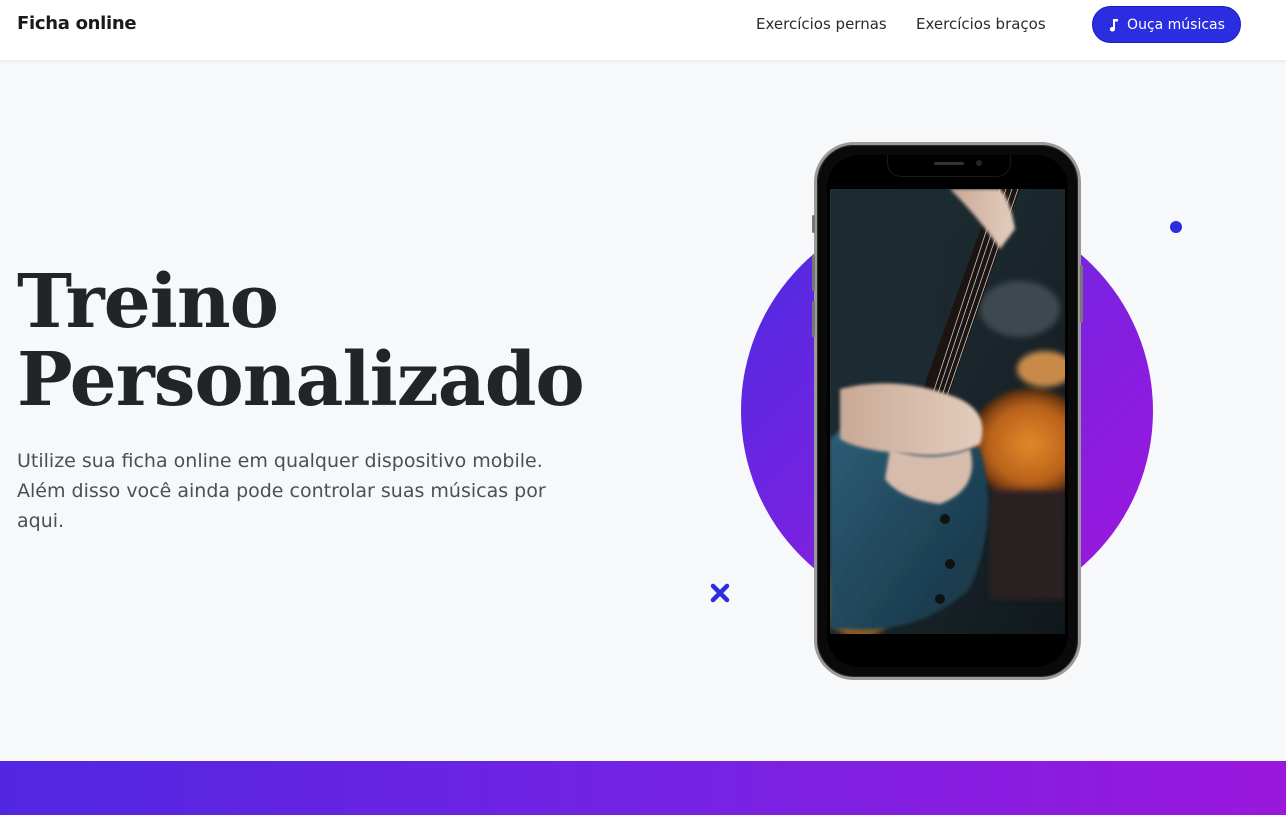 The height and width of the screenshot is (815, 1286). Describe the element at coordinates (813, 224) in the screenshot. I see `phone-mute-switch` at that location.